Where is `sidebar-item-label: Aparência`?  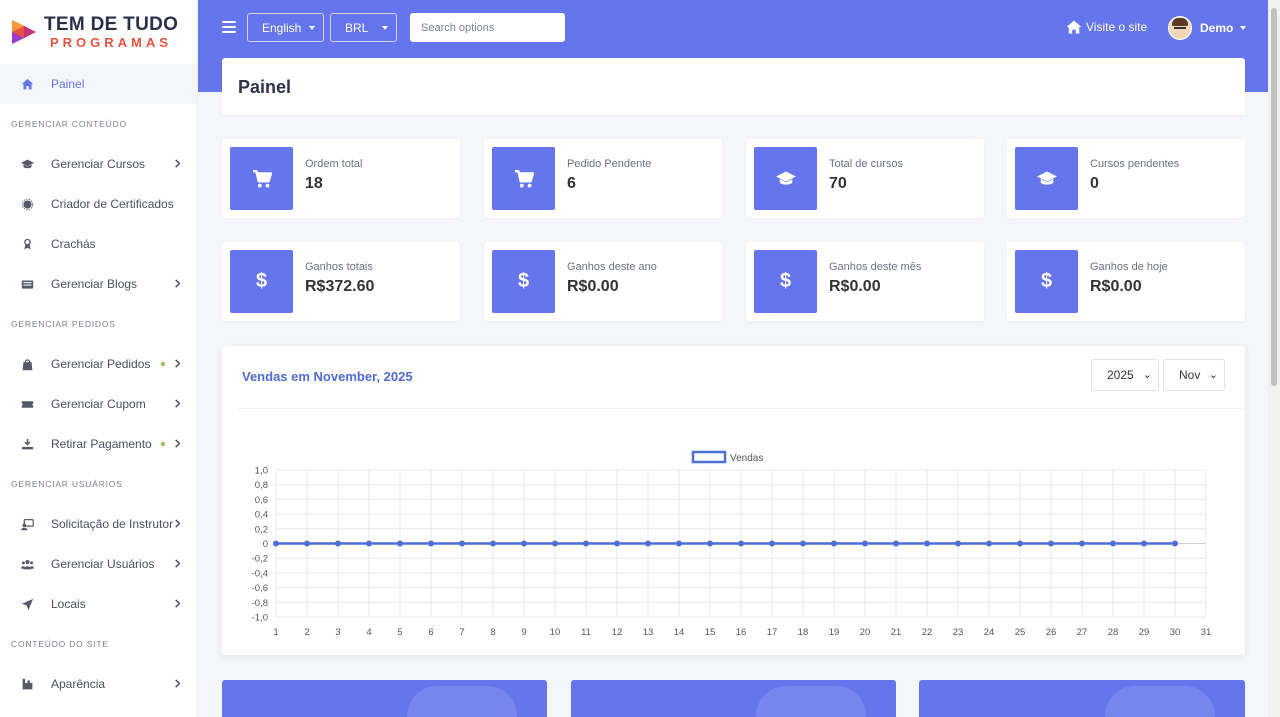 sidebar-item-label: Aparência is located at coordinates (78, 684).